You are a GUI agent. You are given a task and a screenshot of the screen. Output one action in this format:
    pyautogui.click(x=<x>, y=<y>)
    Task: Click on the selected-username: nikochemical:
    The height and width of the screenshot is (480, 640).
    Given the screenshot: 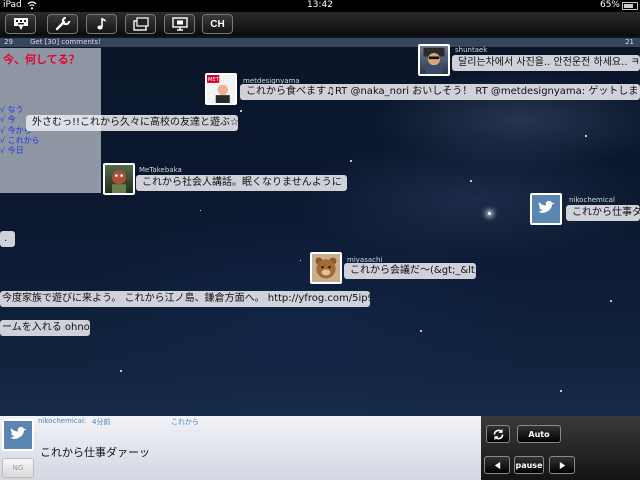 What is the action you would take?
    pyautogui.click(x=62, y=421)
    